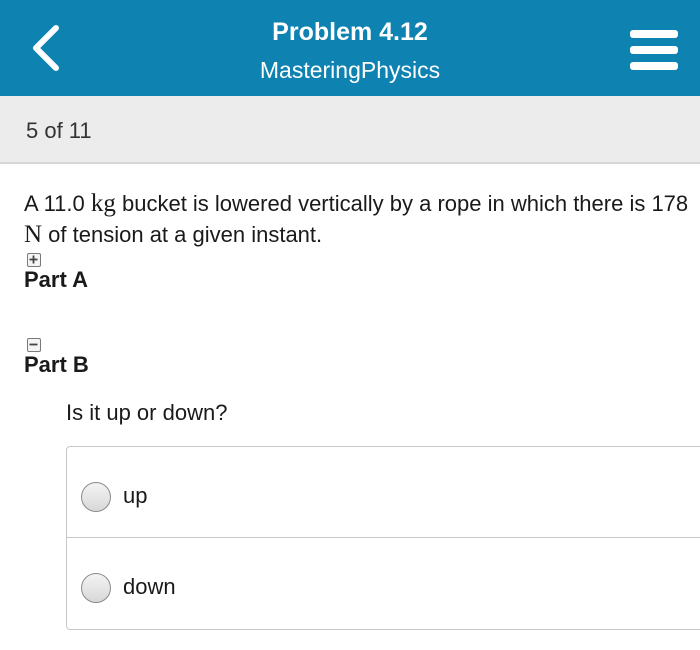 The height and width of the screenshot is (650, 700). I want to click on problem-text-part: of tension at a given instant., so click(182, 234).